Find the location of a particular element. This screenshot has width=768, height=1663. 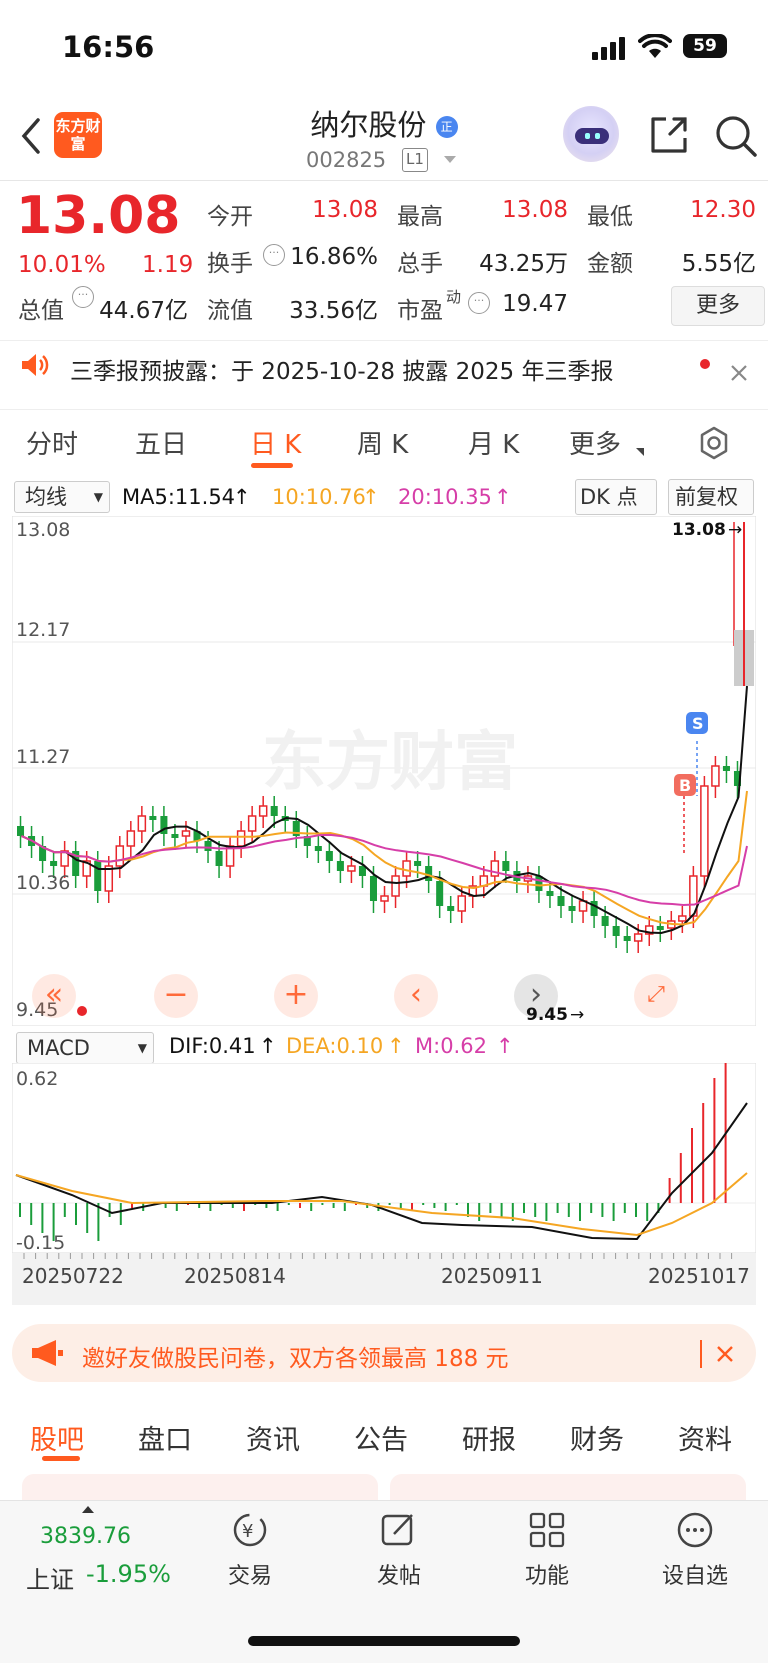

close-icon is located at coordinates (739, 373).